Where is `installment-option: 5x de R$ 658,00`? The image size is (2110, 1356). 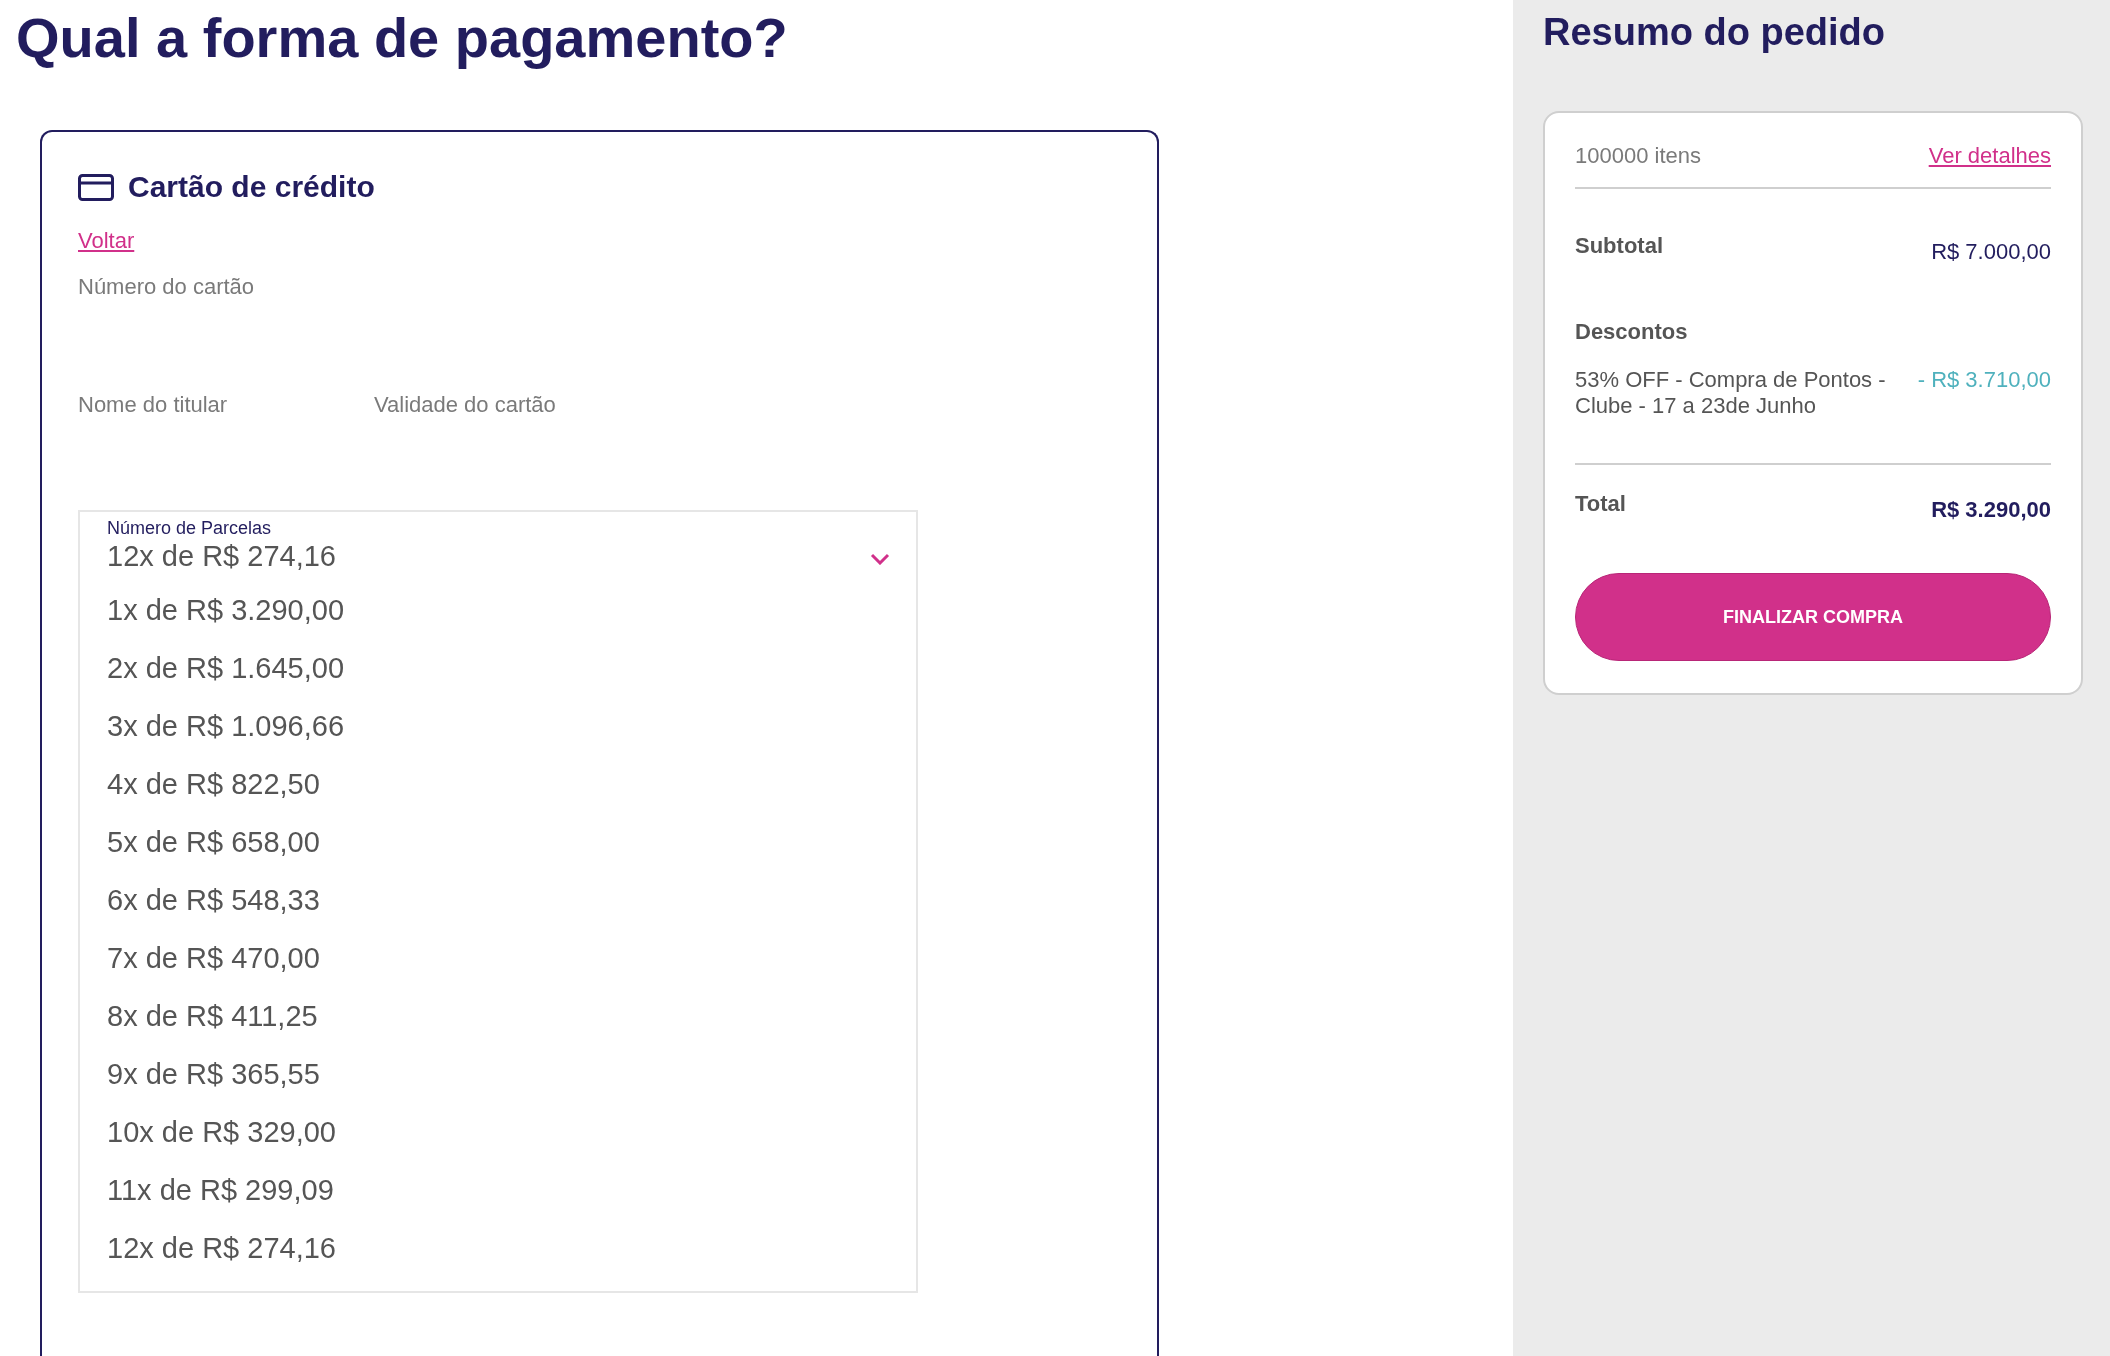 installment-option: 5x de R$ 658,00 is located at coordinates (498, 842).